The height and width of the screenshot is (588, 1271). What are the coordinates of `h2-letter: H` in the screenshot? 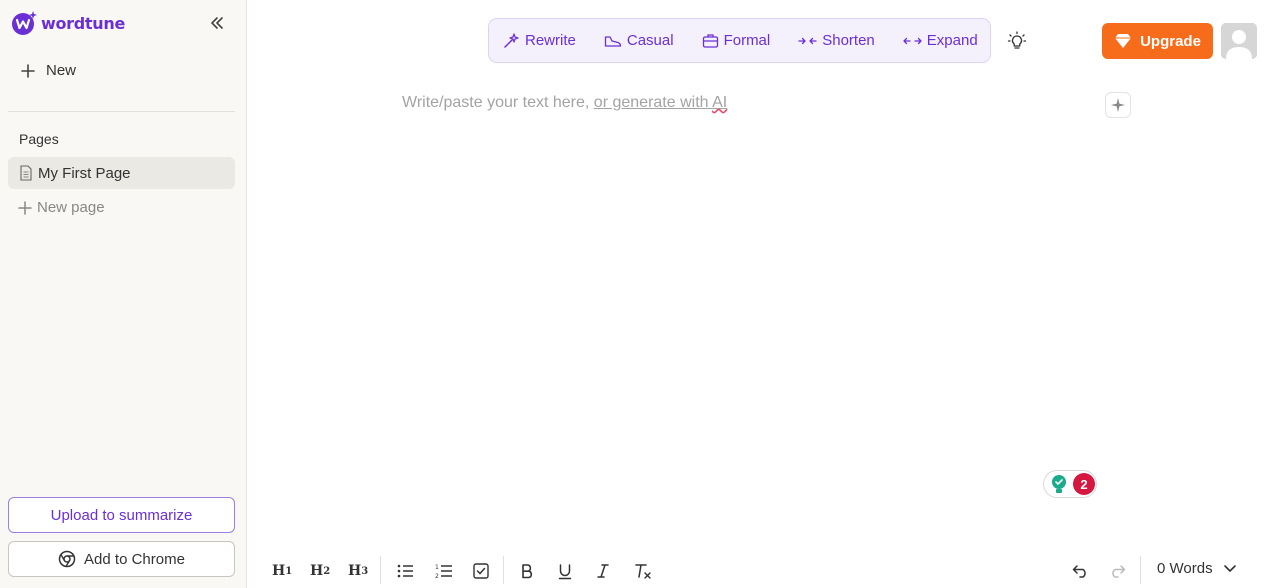 It's located at (317, 571).